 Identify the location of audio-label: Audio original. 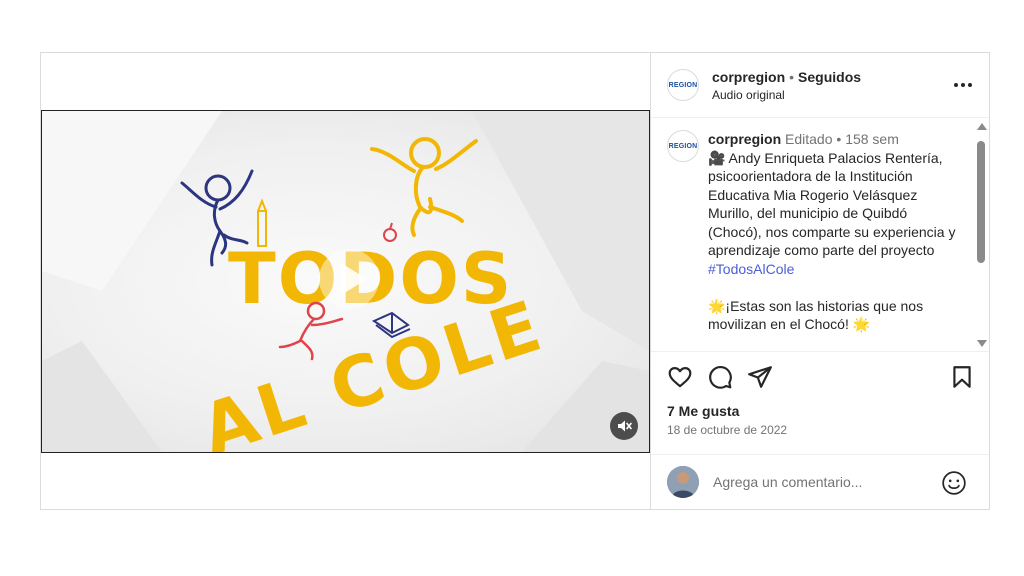
(748, 95).